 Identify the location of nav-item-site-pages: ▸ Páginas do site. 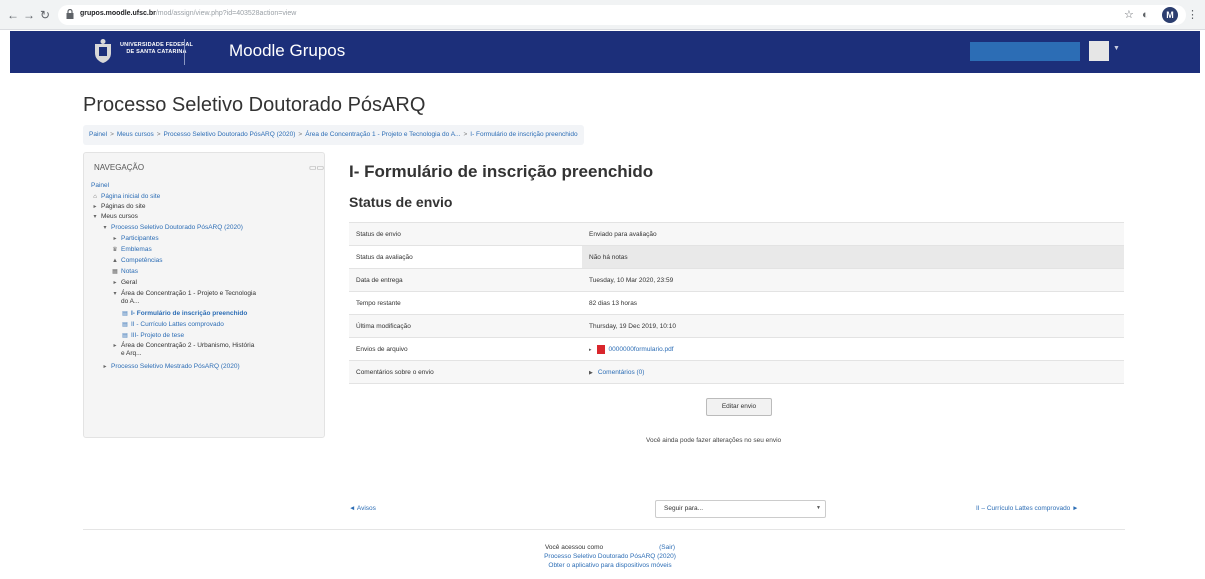
(118, 207).